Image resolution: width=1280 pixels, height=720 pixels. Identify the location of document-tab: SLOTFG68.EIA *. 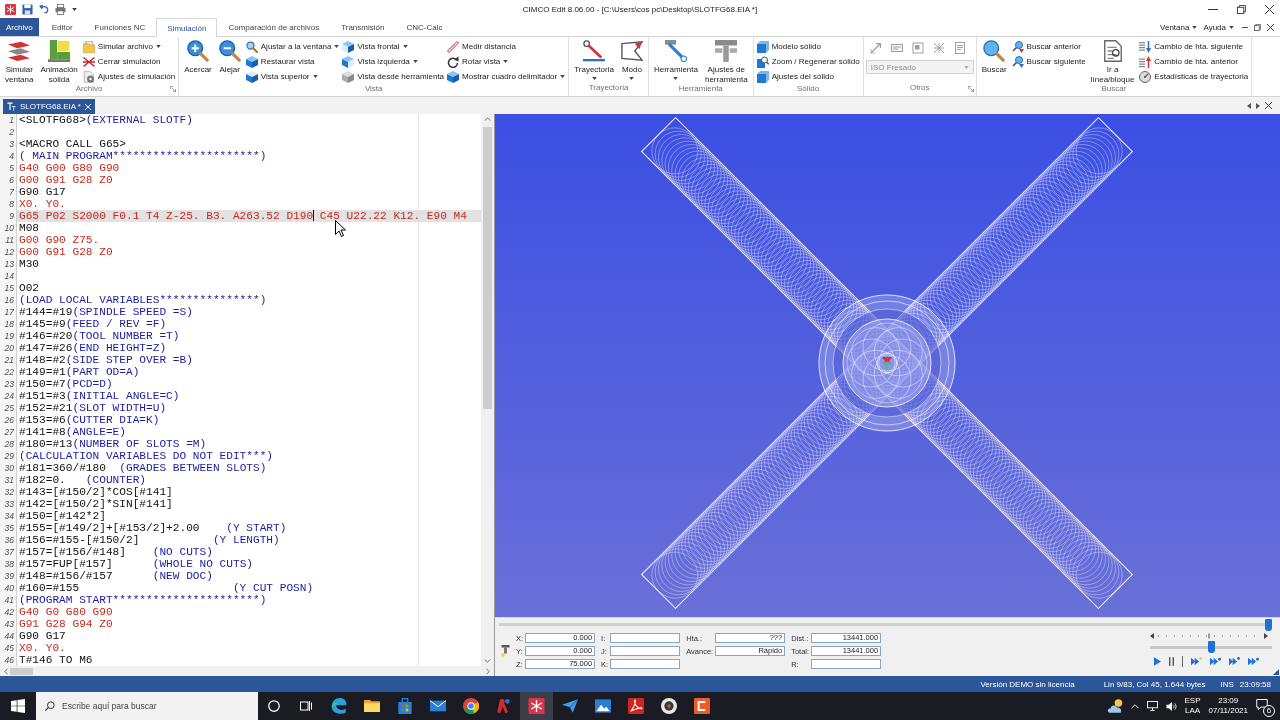
(49, 106).